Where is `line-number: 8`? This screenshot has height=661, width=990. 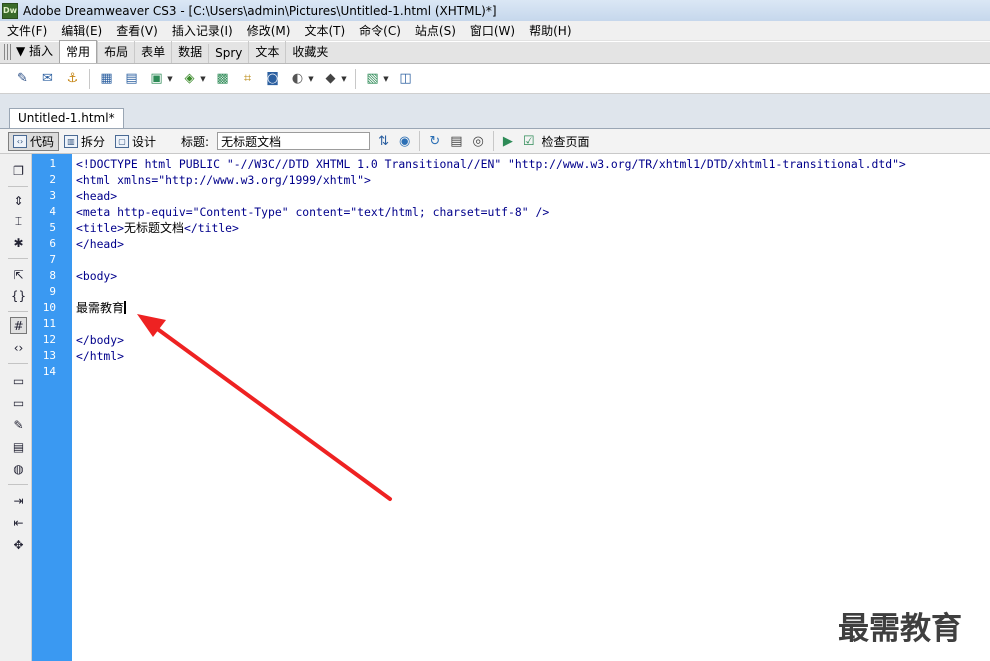 line-number: 8 is located at coordinates (52, 275).